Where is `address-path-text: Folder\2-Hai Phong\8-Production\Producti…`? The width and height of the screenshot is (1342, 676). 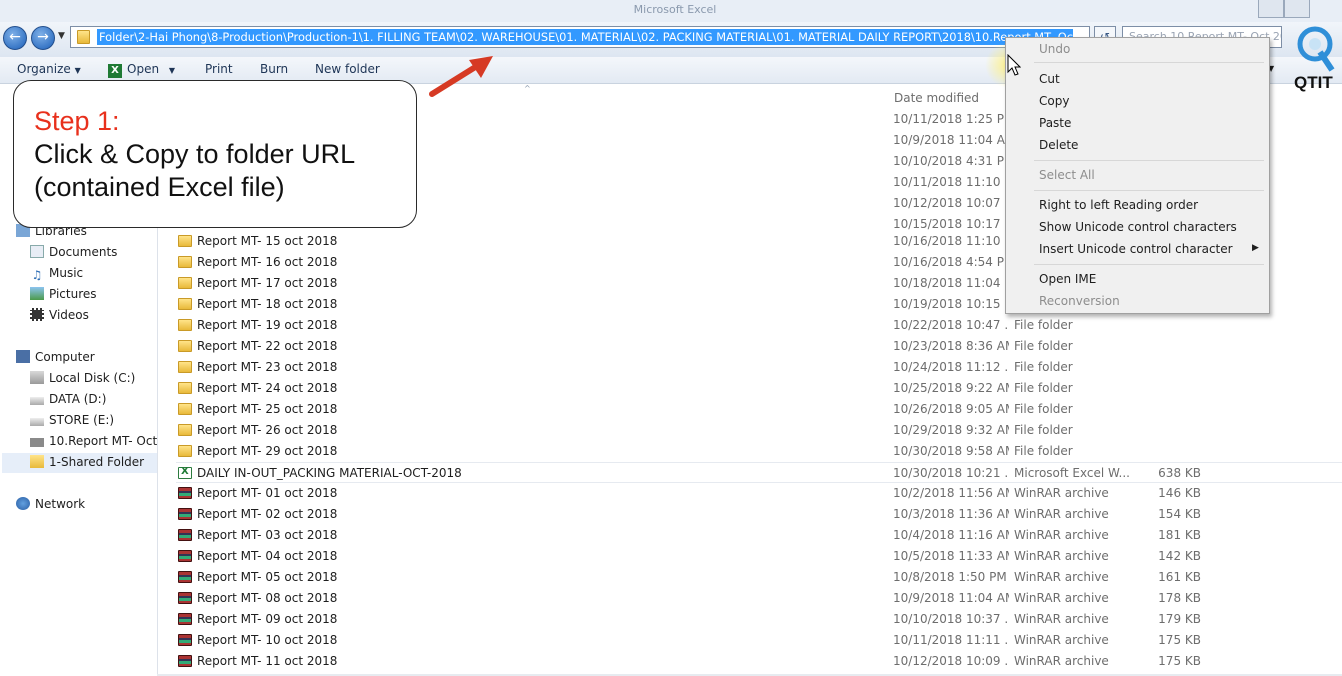
address-path-text: Folder\2-Hai Phong\8-Production\Producti… is located at coordinates (585, 37).